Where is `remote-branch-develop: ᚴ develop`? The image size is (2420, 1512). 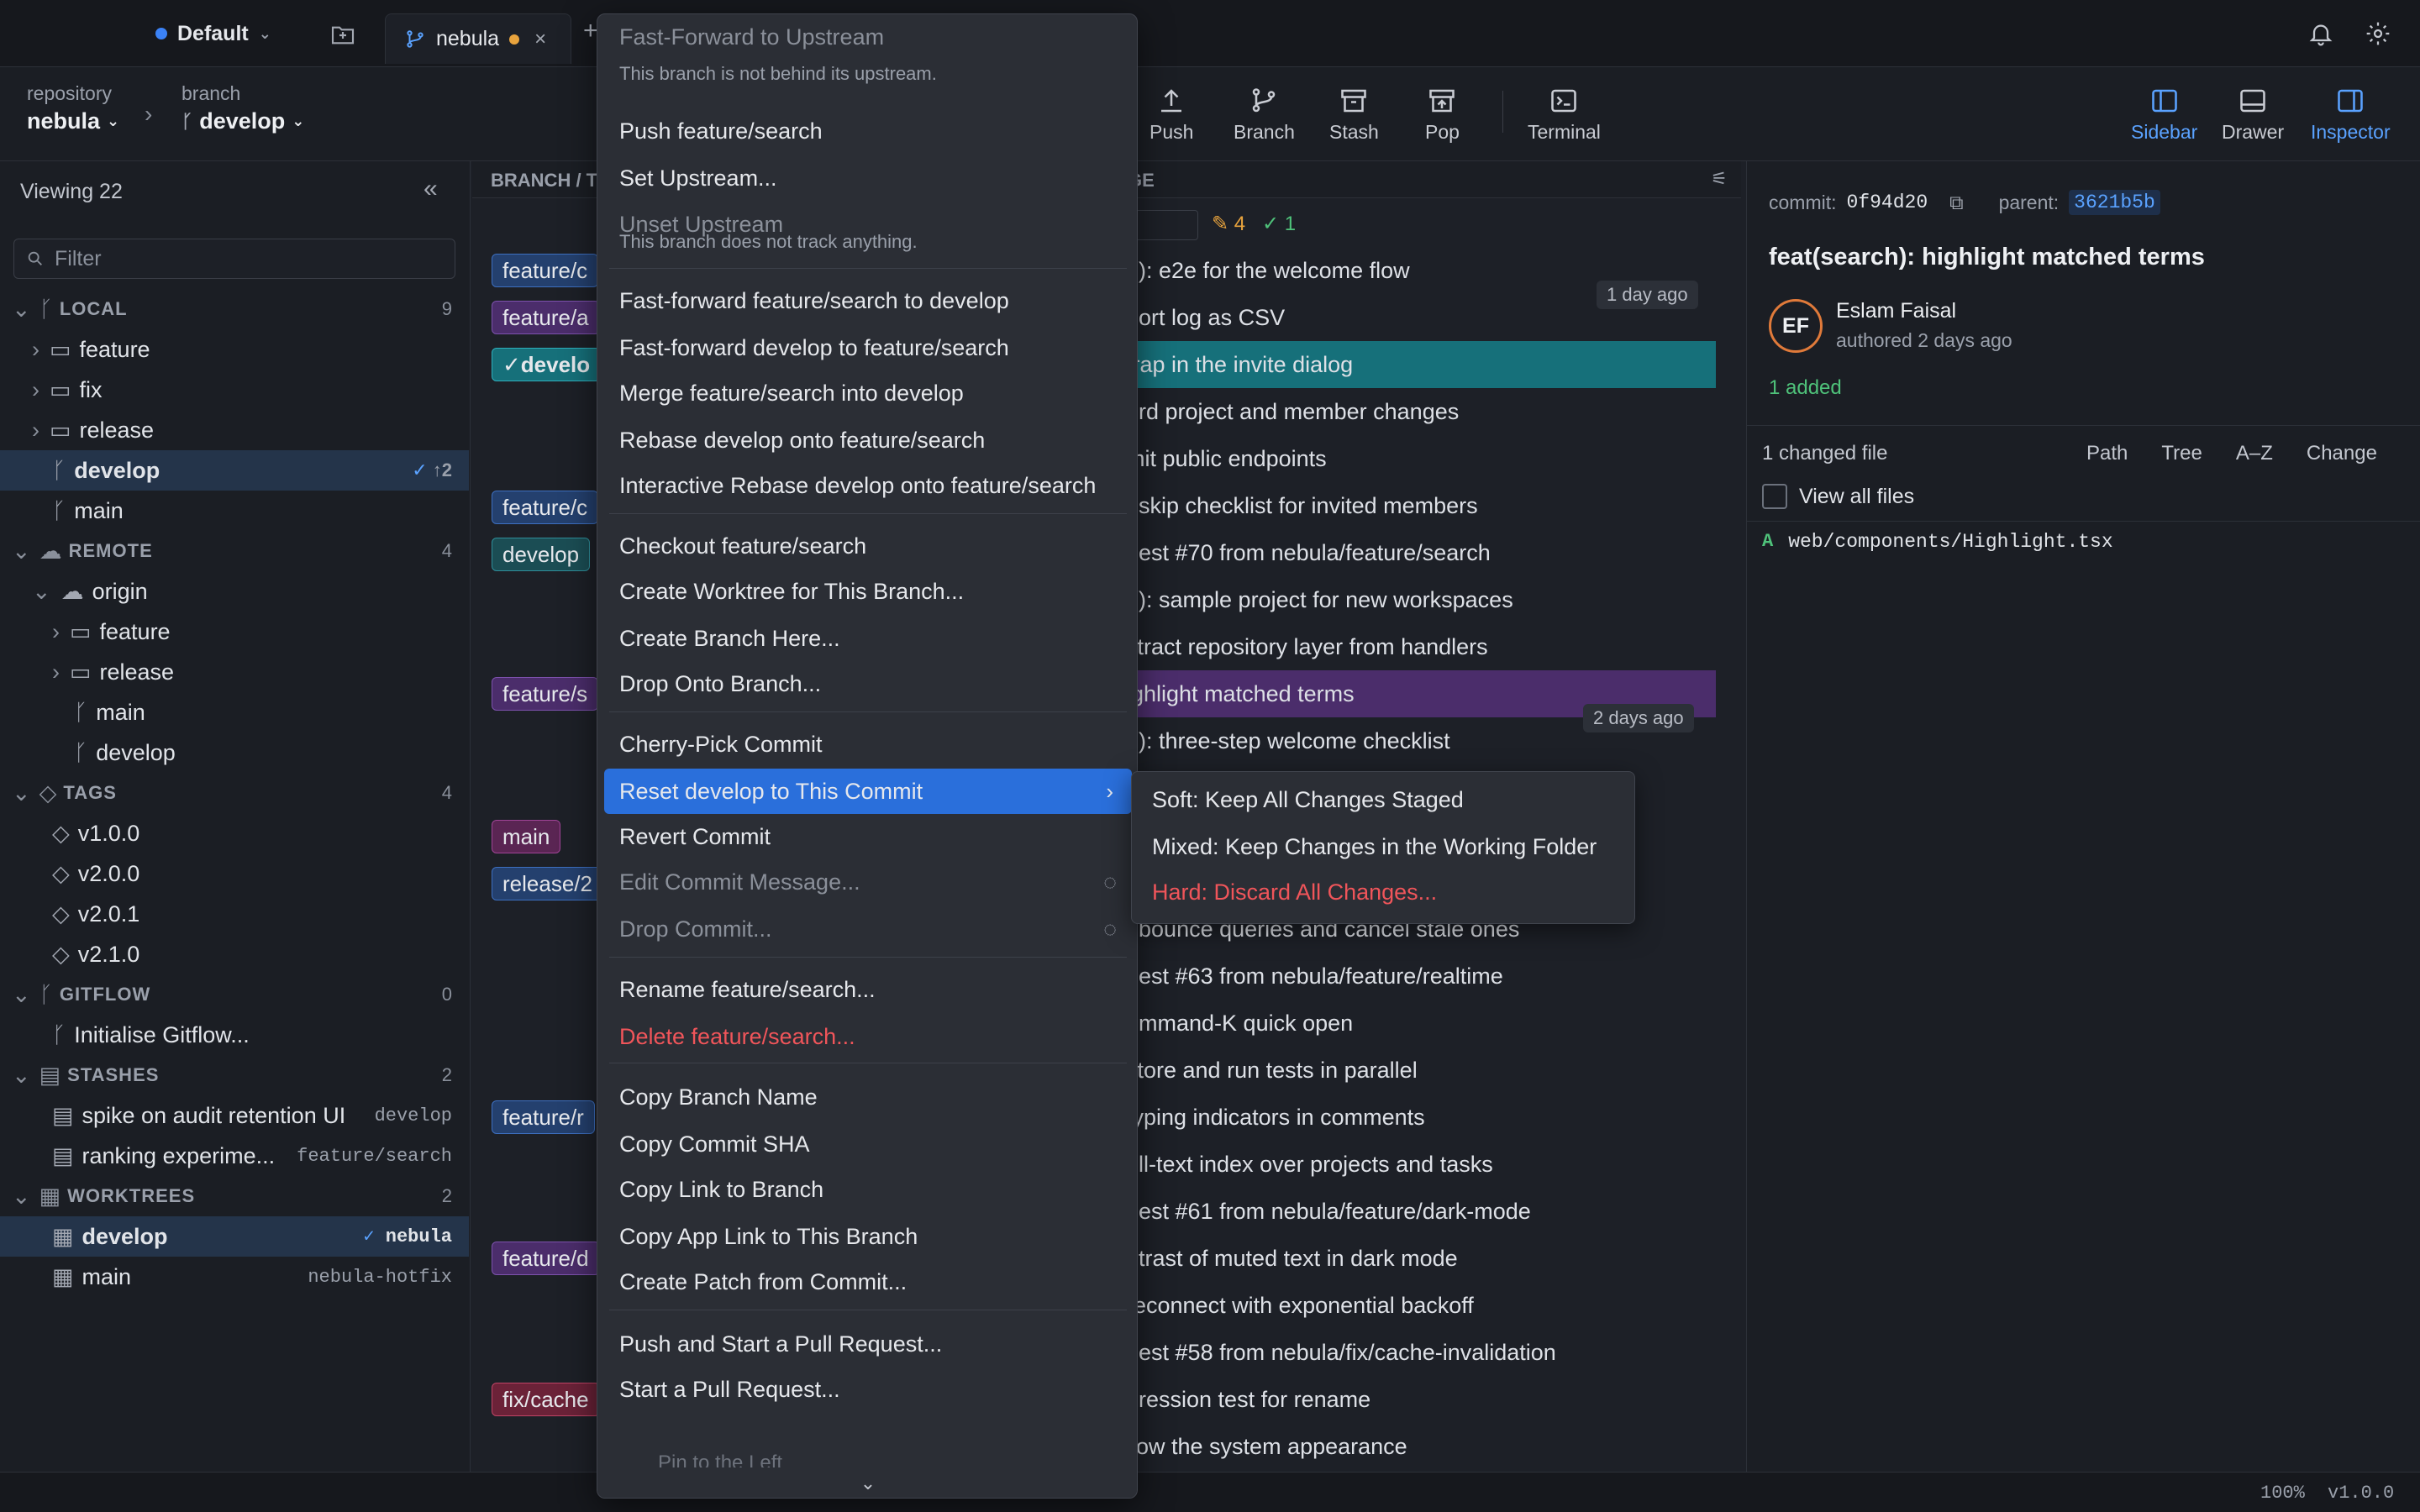
remote-branch-develop: ᚴ develop is located at coordinates (234, 752).